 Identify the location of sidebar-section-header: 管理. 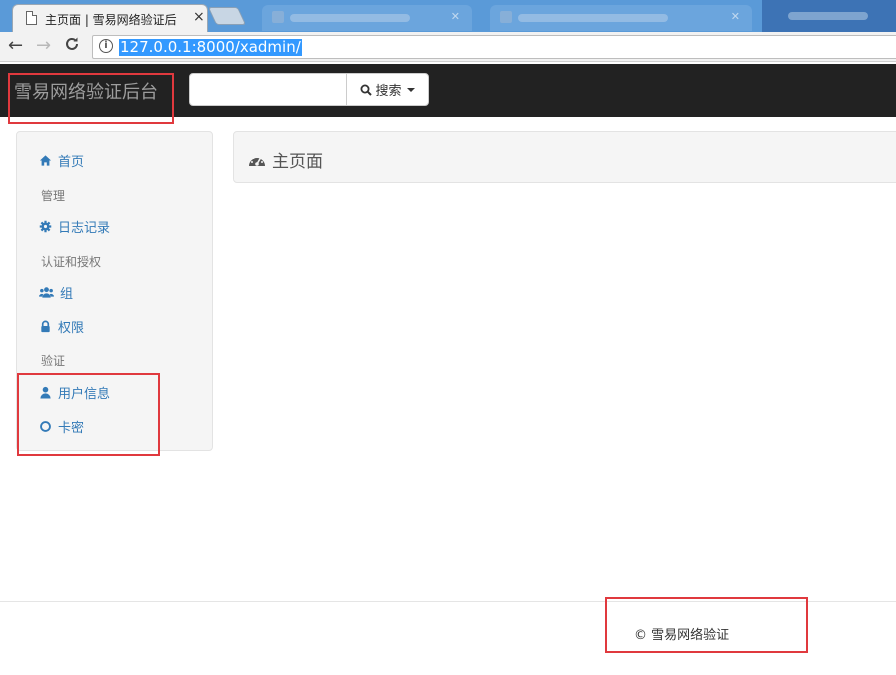
(53, 196).